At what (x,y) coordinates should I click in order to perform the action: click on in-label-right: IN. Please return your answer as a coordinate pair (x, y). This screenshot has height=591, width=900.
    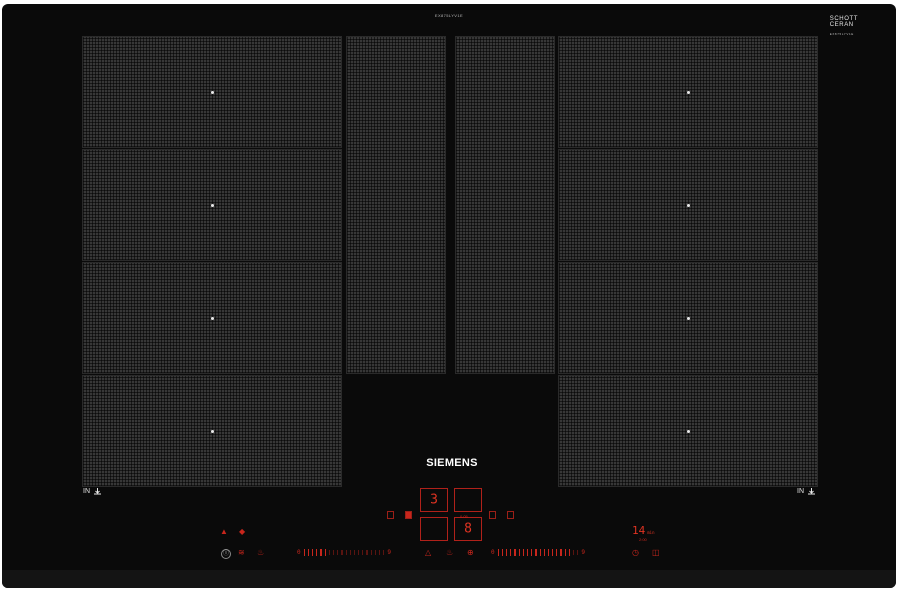
    Looking at the image, I should click on (806, 491).